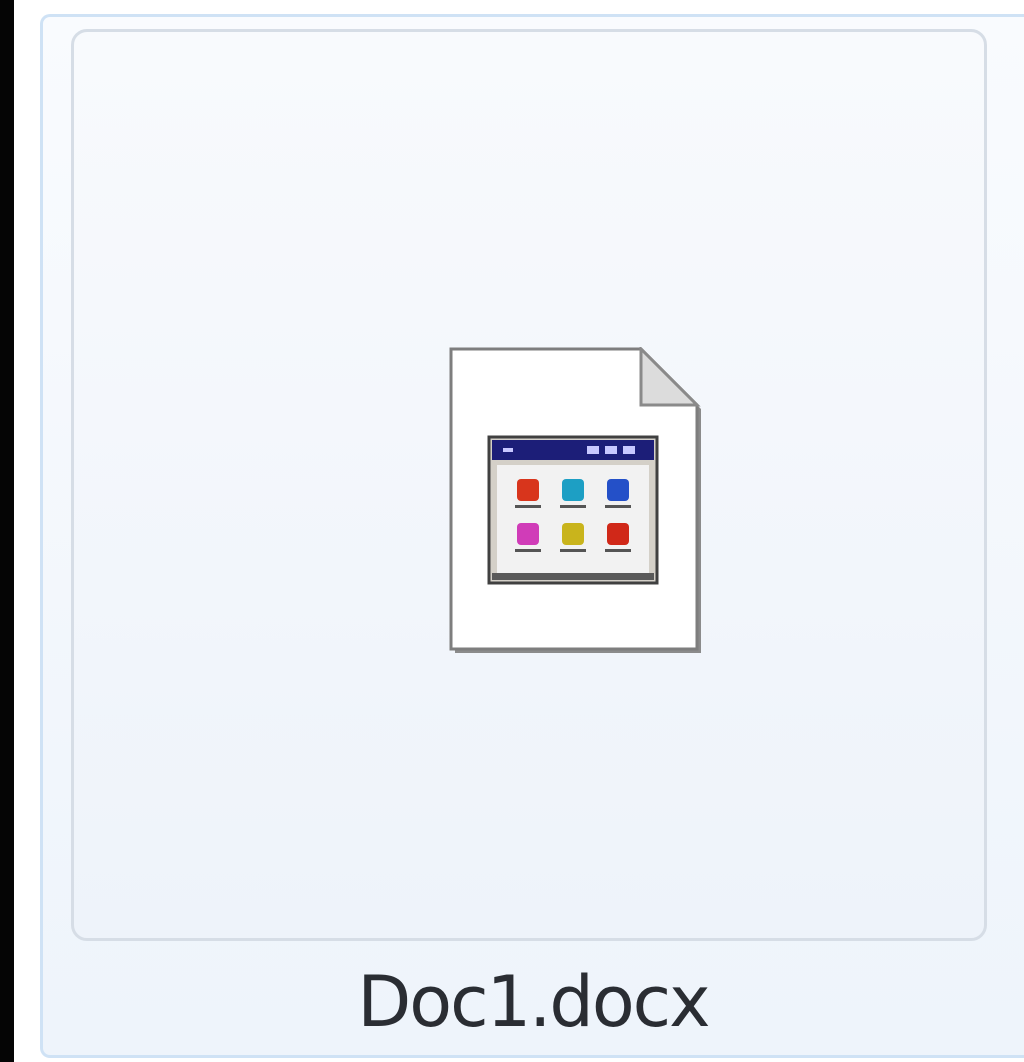  Describe the element at coordinates (533, 1002) in the screenshot. I see `file-name-label: Doc1.docx` at that location.